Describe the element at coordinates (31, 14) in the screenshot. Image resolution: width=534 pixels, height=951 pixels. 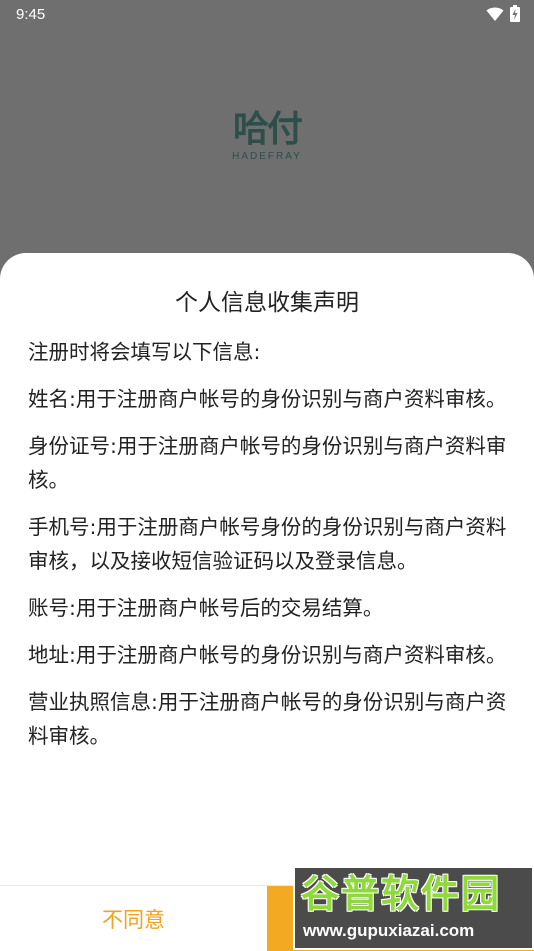
I see `status-time: 9:45` at that location.